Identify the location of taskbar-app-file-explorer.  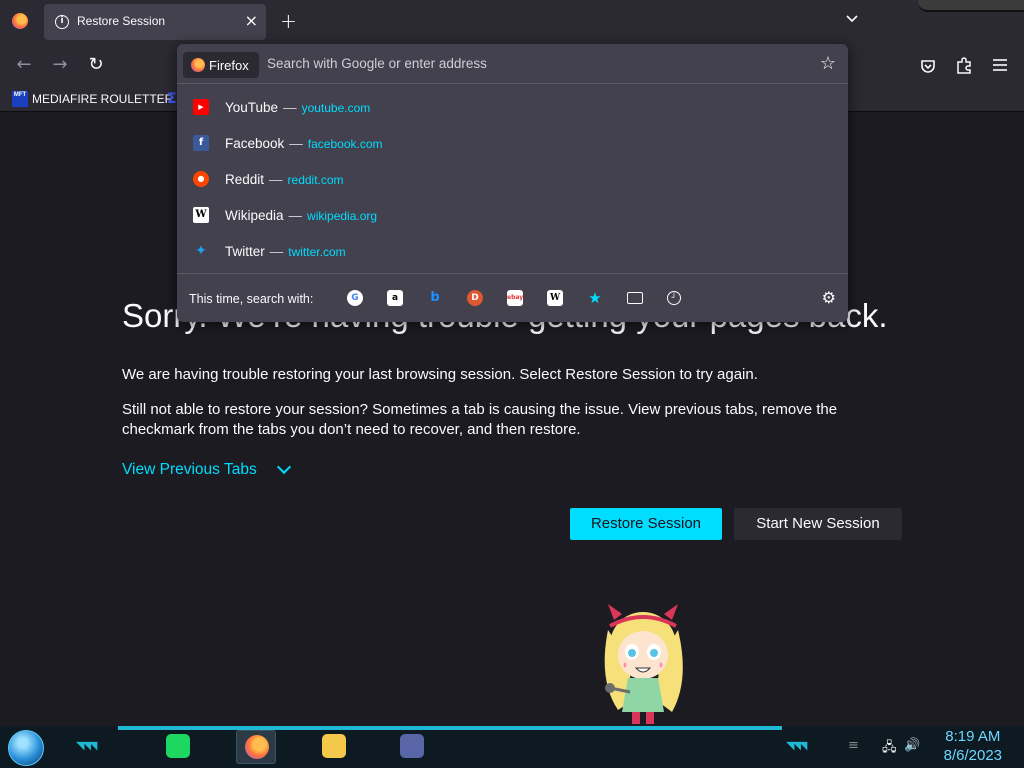
(334, 747).